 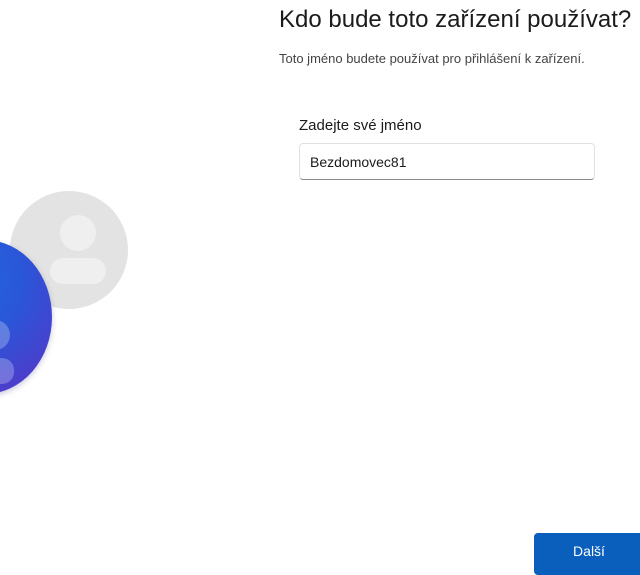 I want to click on page-title: Kdo bude toto zařízení používat?, so click(x=455, y=19).